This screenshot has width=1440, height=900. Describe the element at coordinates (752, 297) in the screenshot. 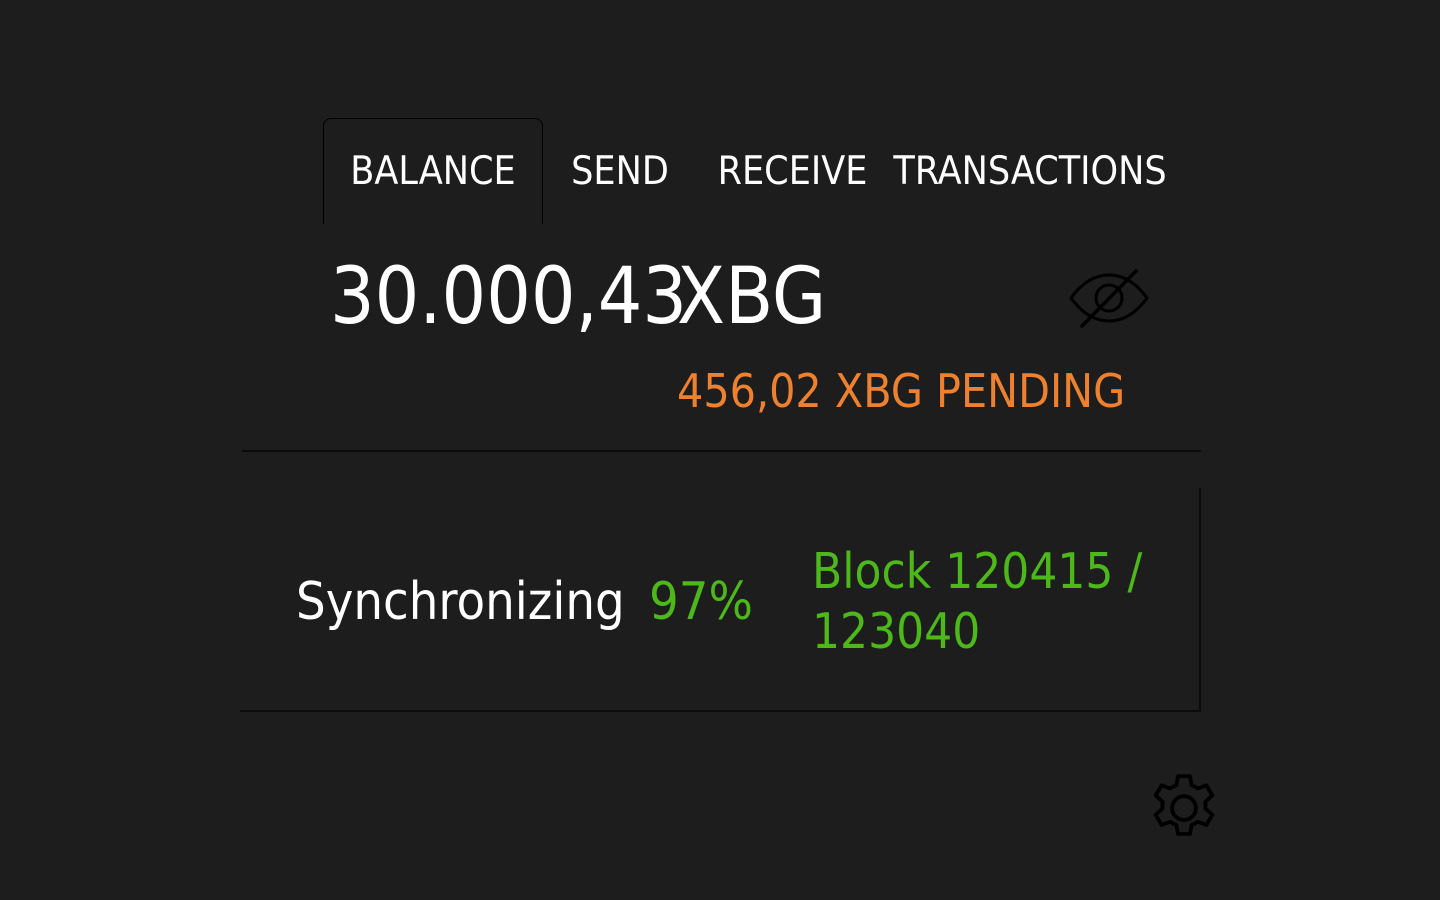

I see `balance-currency: XBG` at that location.